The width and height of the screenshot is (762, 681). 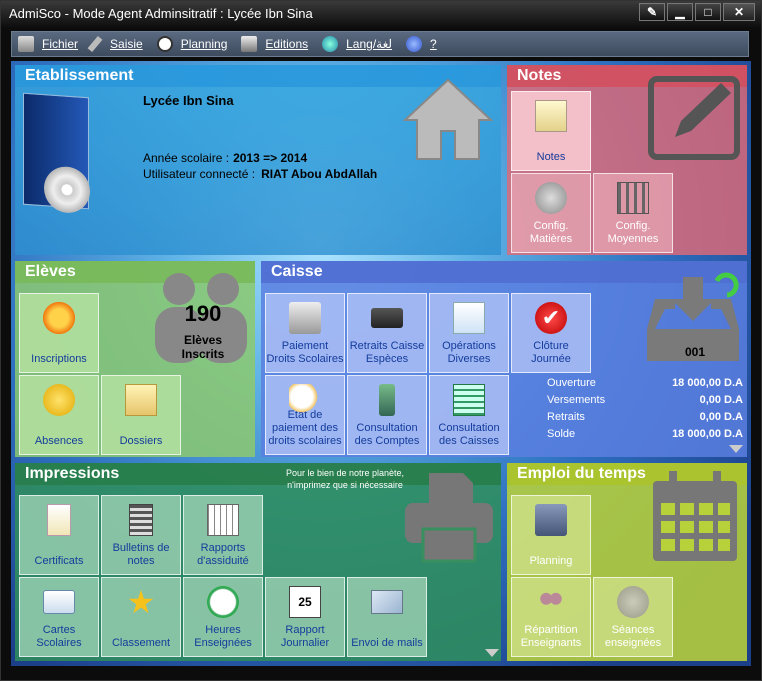 What do you see at coordinates (223, 554) in the screenshot?
I see `tile-label: Rapports d'assiduité` at bounding box center [223, 554].